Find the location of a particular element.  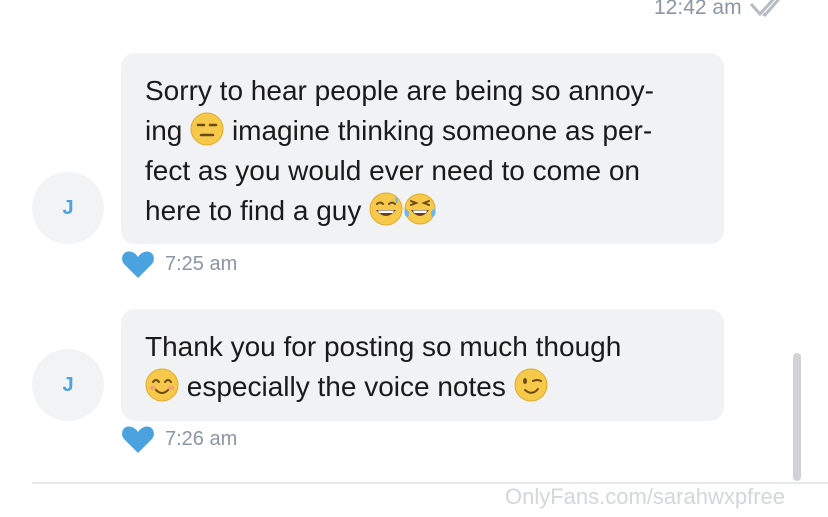

message-line: especially the voice notes is located at coordinates (422, 387).